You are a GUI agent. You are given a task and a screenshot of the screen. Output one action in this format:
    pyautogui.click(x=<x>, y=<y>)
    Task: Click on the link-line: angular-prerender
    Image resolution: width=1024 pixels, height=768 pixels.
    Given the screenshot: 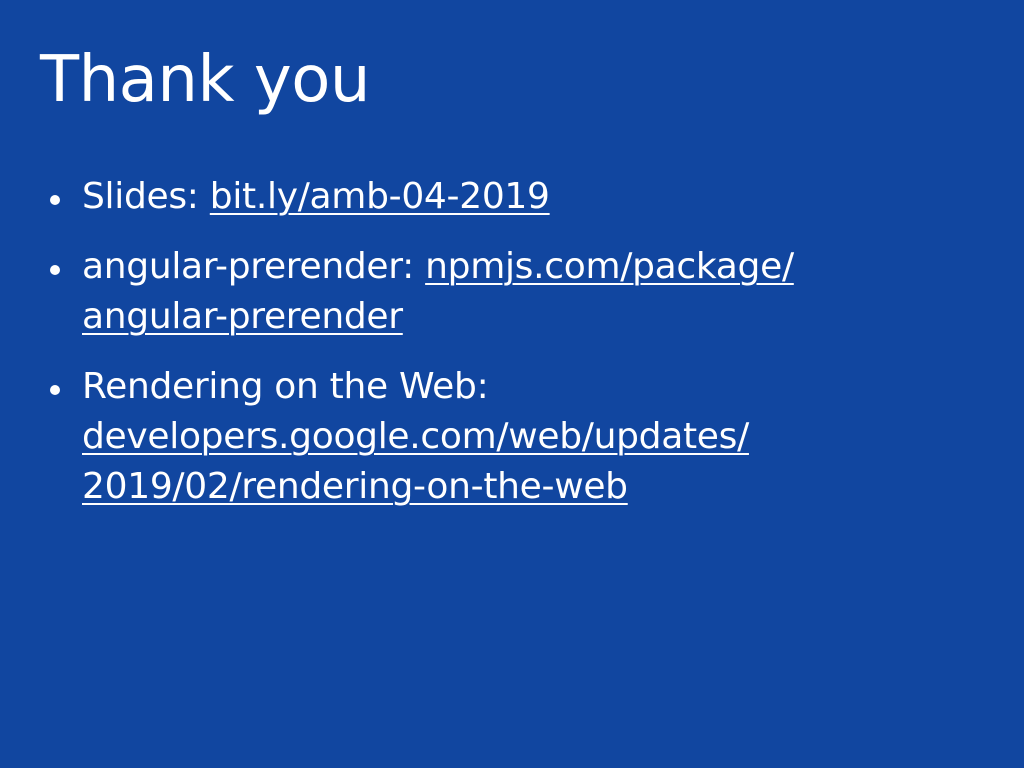 What is the action you would take?
    pyautogui.click(x=242, y=316)
    